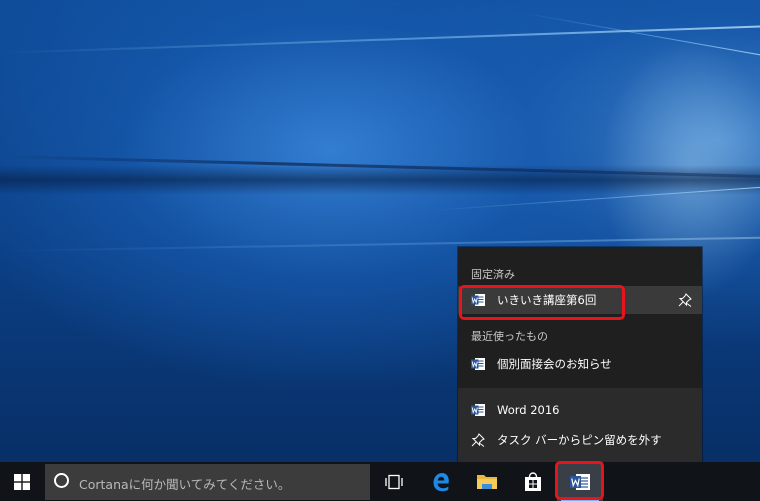  Describe the element at coordinates (580, 410) in the screenshot. I see `open-word-2016-item: Word 2016` at that location.